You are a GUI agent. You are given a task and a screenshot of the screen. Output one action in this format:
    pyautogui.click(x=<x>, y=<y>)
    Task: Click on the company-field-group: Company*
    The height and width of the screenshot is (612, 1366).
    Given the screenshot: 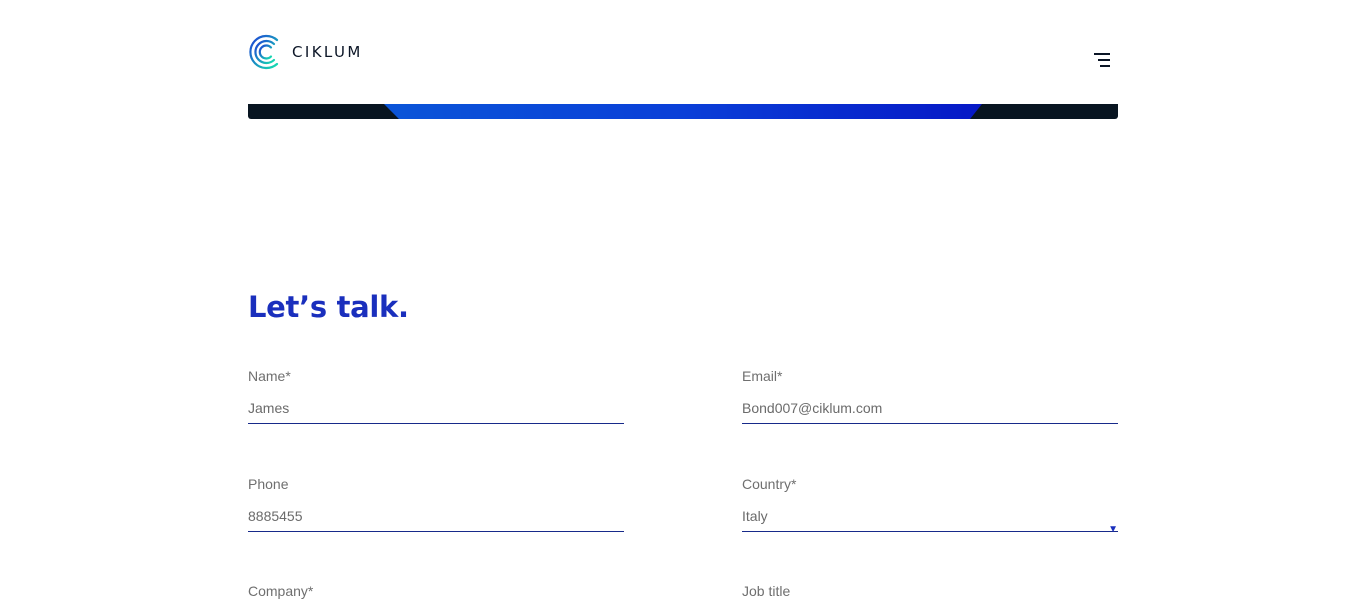 What is the action you would take?
    pyautogui.click(x=436, y=591)
    